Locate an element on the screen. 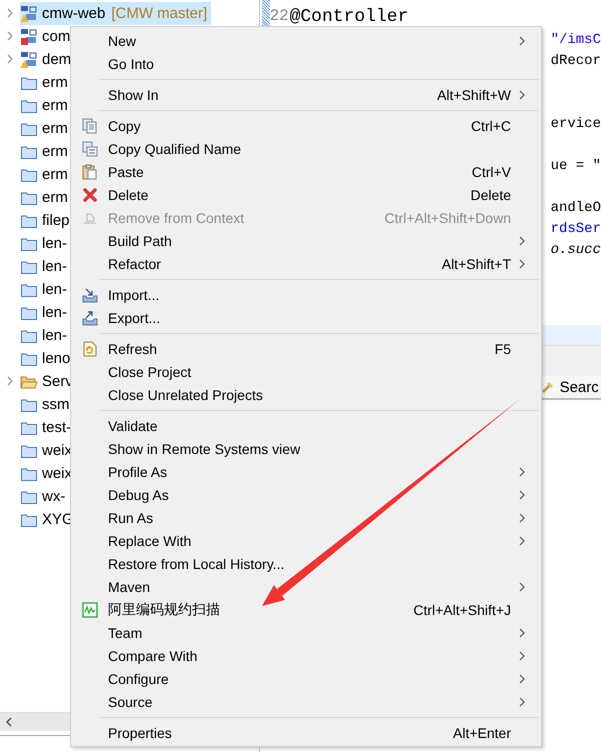 The width and height of the screenshot is (601, 752). menu-item: Copy Qualified Name is located at coordinates (306, 148).